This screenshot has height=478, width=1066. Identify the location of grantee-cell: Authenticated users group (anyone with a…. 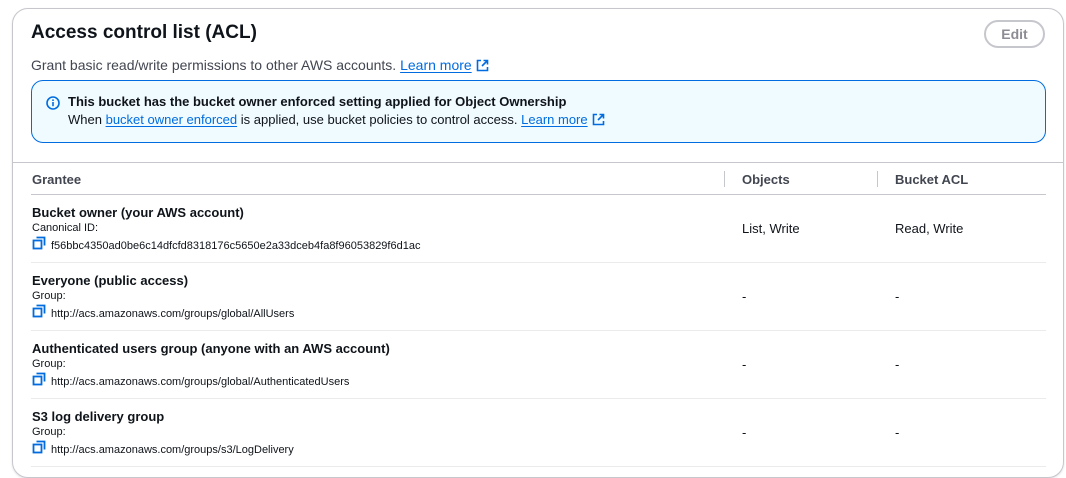
(211, 365).